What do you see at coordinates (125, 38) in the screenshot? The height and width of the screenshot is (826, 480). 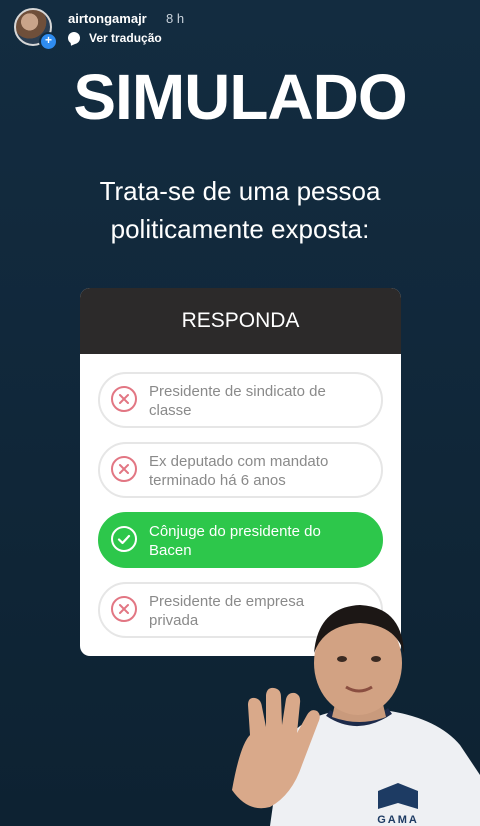 I see `translate-label: Ver tradução` at bounding box center [125, 38].